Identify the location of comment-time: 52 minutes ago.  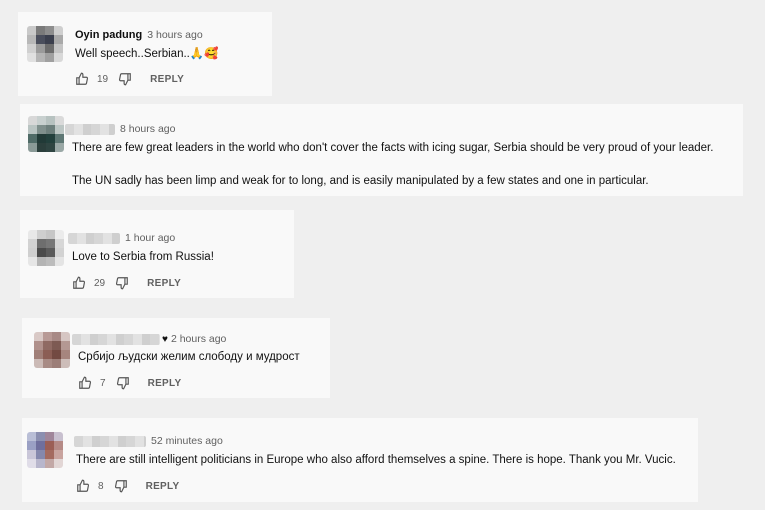
(187, 441).